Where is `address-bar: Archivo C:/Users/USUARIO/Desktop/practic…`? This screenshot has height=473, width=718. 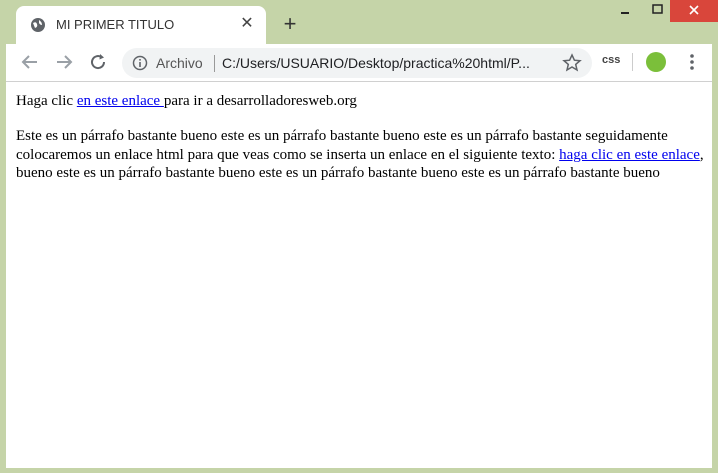
address-bar: Archivo C:/Users/USUARIO/Desktop/practic… is located at coordinates (357, 63).